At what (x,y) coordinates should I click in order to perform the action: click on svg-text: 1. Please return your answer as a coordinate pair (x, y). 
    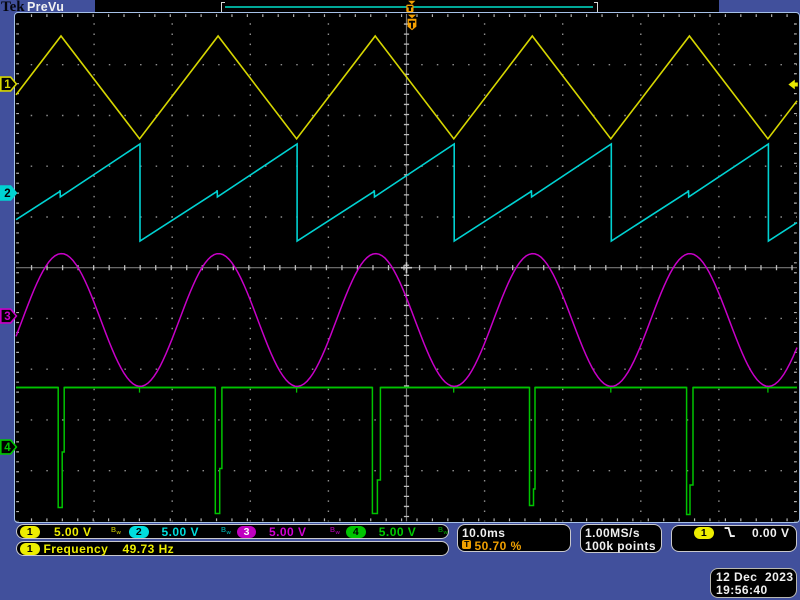
    Looking at the image, I should click on (7, 85).